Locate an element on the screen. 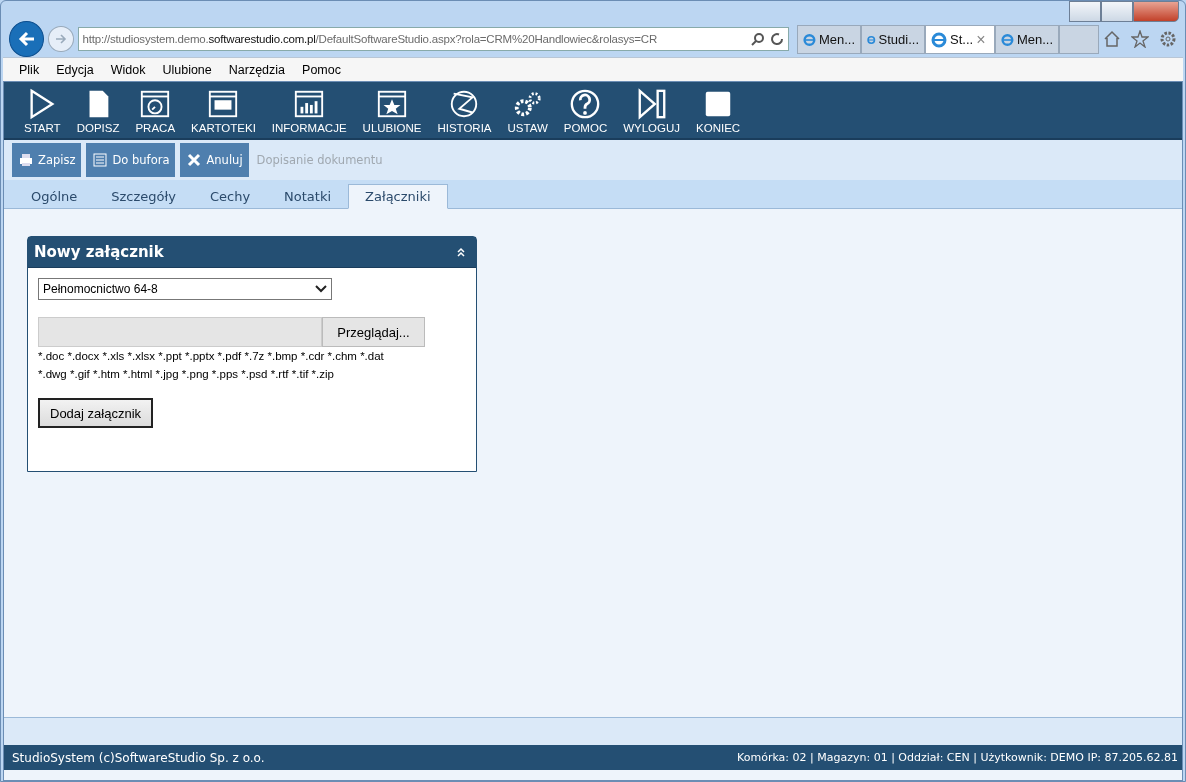  star-icon is located at coordinates (1140, 39).